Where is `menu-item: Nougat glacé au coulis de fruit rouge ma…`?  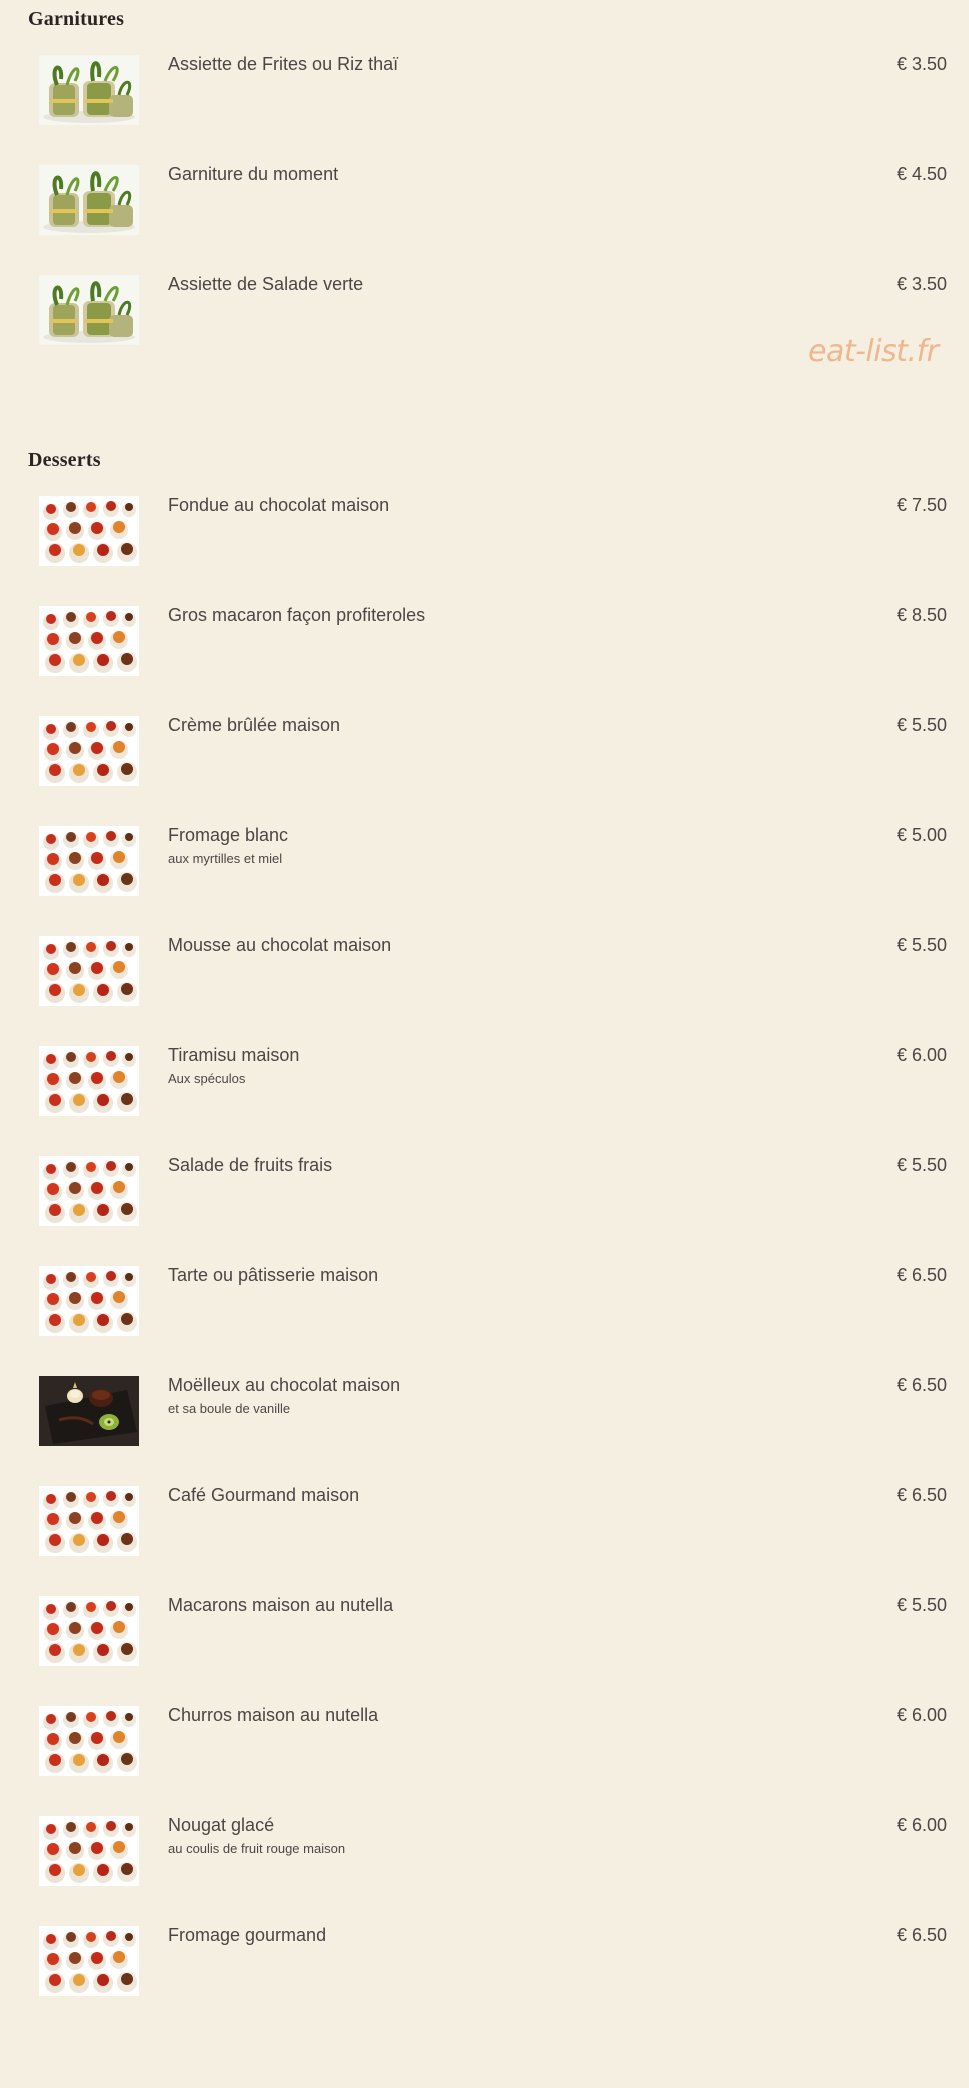
menu-item: Nougat glacé au coulis de fruit rouge ma… is located at coordinates (484, 1870).